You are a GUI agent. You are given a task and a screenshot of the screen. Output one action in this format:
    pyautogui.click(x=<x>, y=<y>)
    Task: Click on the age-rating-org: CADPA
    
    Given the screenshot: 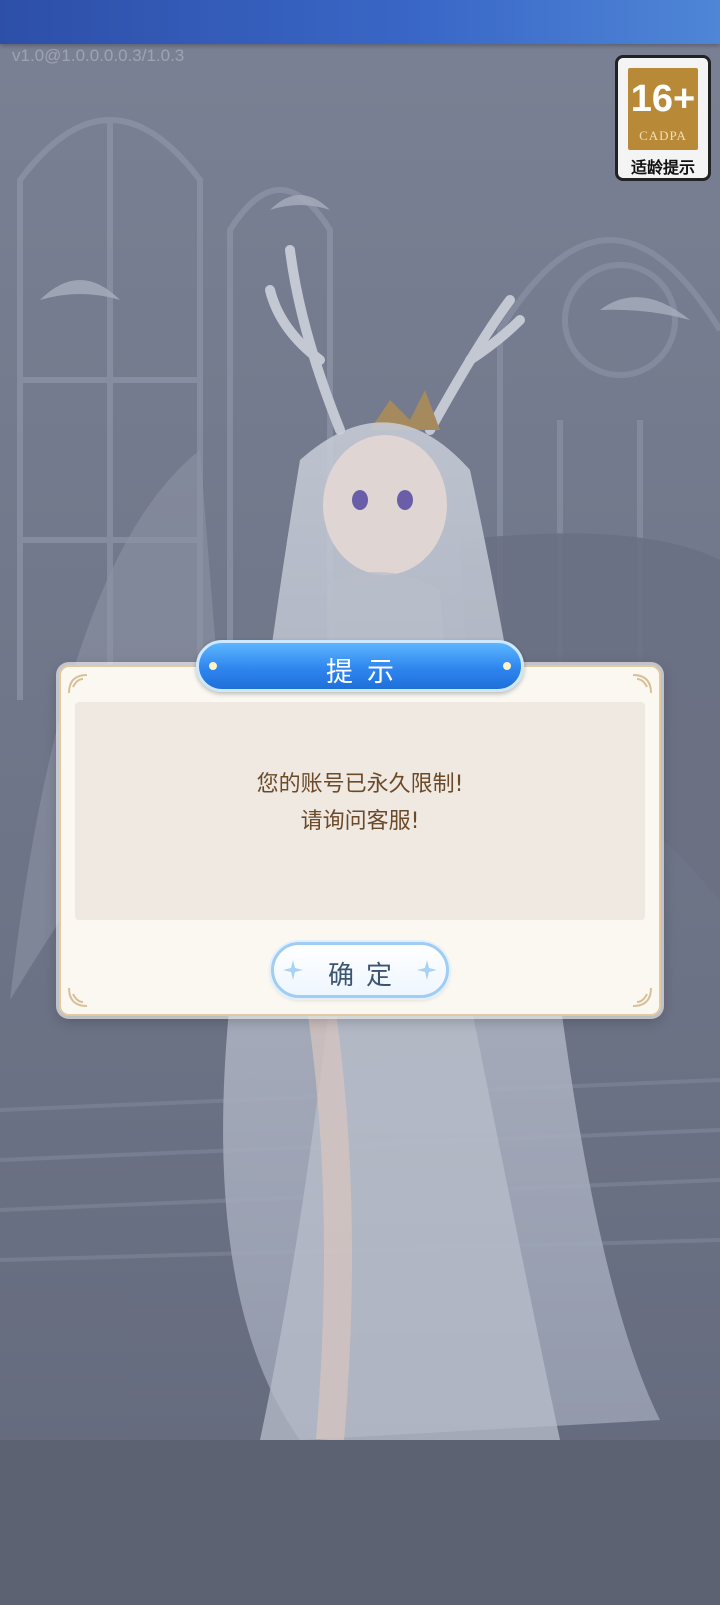 What is the action you would take?
    pyautogui.click(x=663, y=135)
    